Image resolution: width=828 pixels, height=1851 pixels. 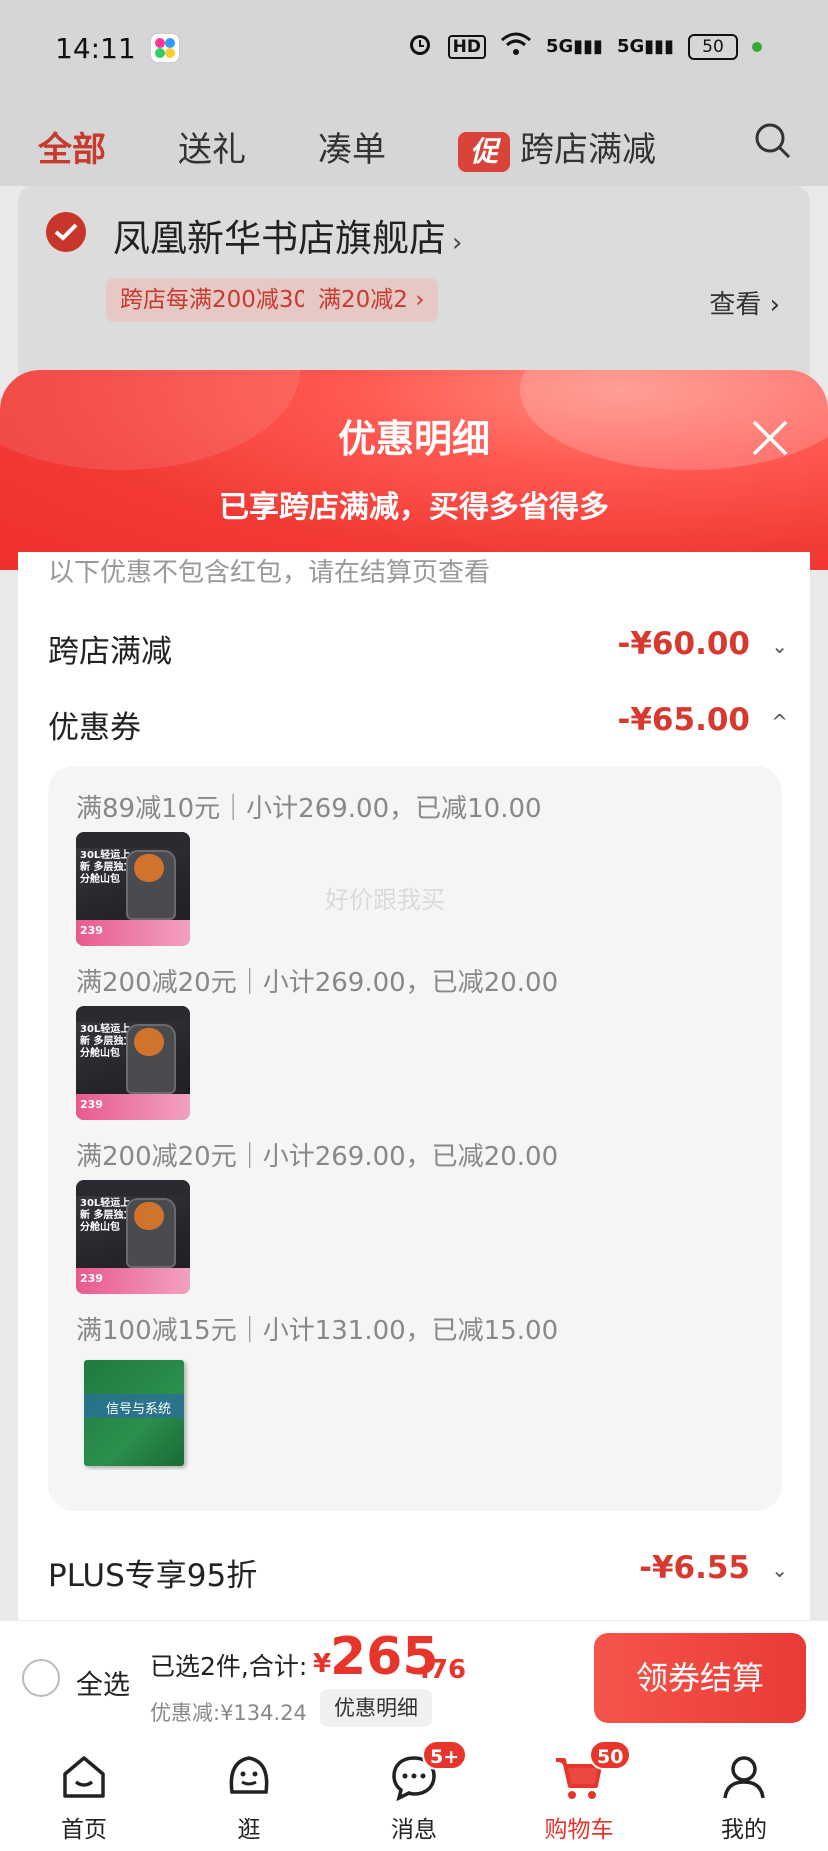 I want to click on store-card: 凤凰新华书店旗舰店 › 跨店每满200减30 › 满20减2 › 查看 ›, so click(x=414, y=286).